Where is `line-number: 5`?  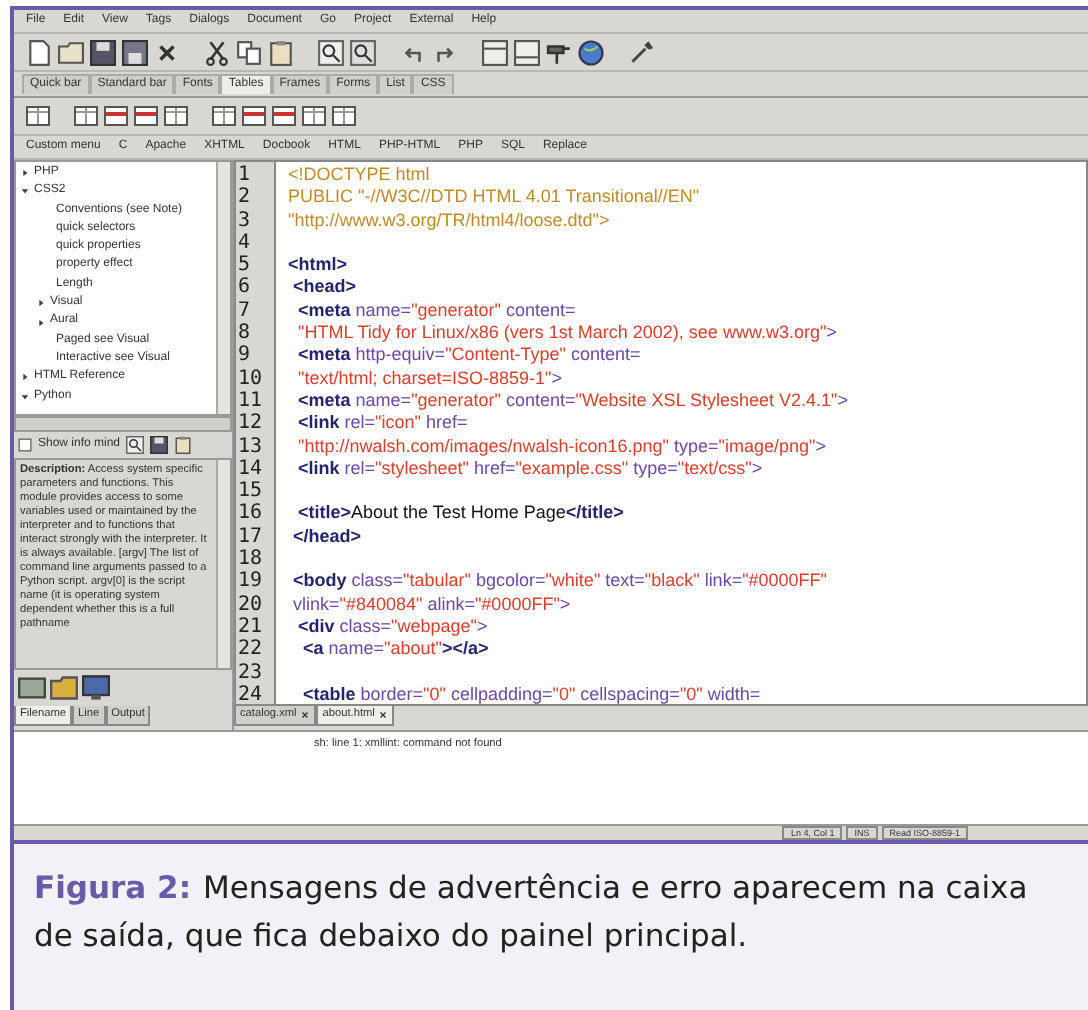 line-number: 5 is located at coordinates (244, 265).